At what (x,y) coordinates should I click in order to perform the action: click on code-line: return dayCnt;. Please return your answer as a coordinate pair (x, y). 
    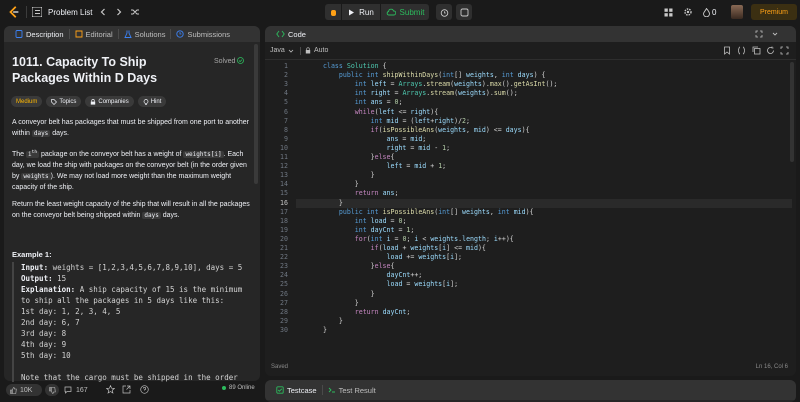
    Looking at the image, I should click on (367, 312).